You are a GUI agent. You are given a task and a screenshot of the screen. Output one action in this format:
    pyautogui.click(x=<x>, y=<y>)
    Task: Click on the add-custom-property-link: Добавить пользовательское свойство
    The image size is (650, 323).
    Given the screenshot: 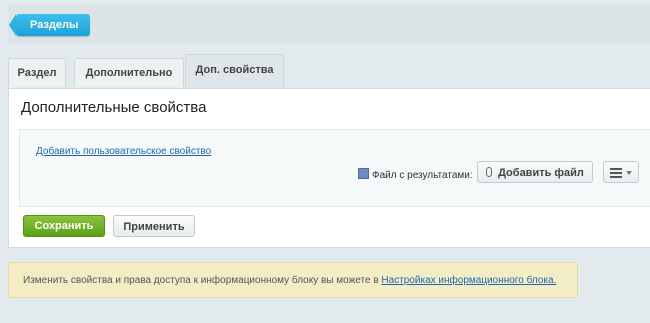 What is the action you would take?
    pyautogui.click(x=123, y=151)
    